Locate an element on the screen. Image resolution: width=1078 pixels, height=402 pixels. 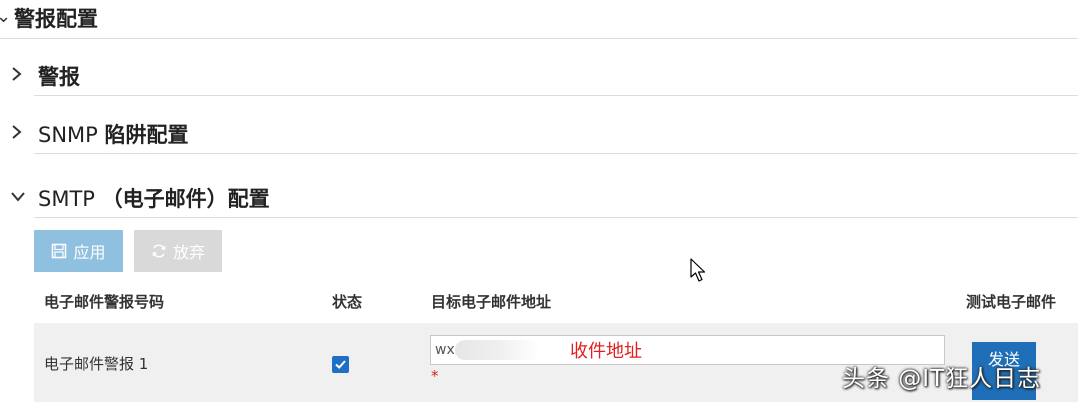
section-smtp-title: （电子邮件）配置 is located at coordinates (185, 199).